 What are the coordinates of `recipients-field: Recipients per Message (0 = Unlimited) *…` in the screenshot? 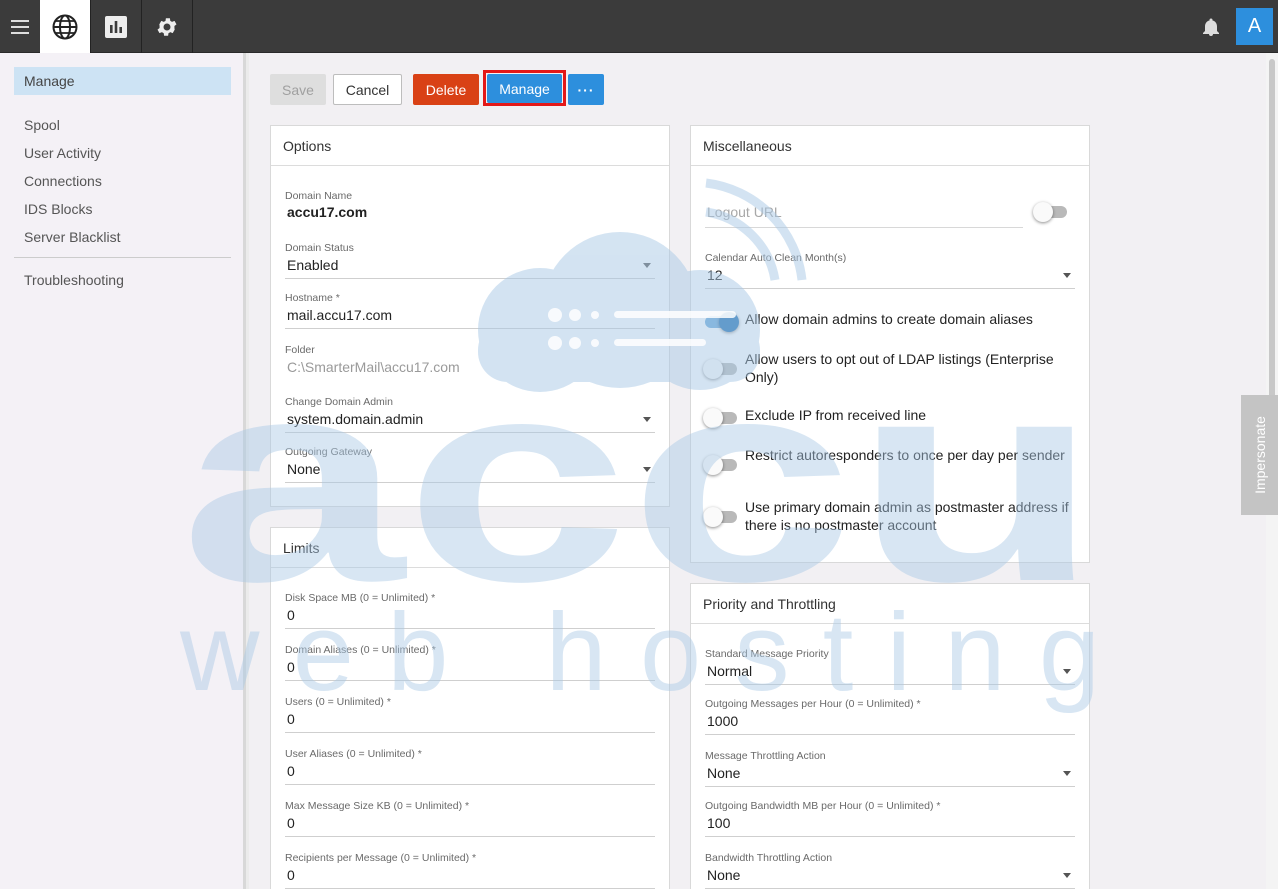 It's located at (470, 870).